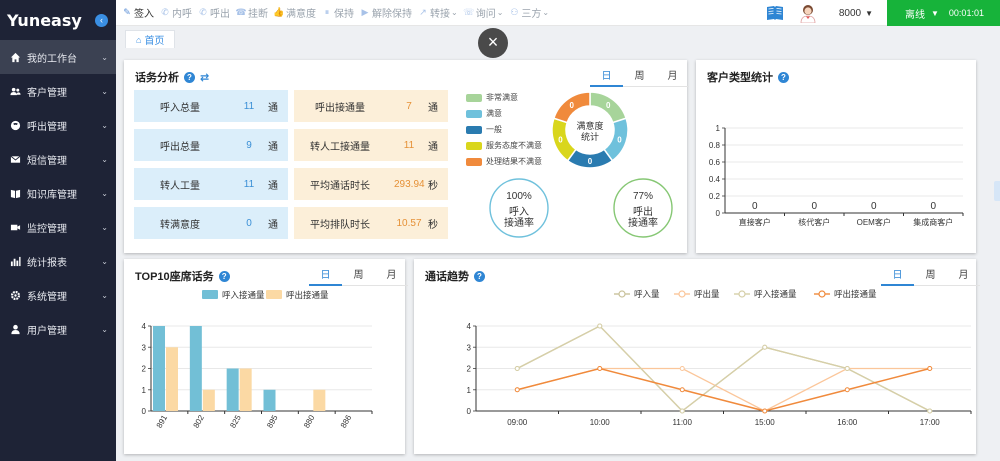 This screenshot has height=461, width=1000. What do you see at coordinates (504, 161) in the screenshot?
I see `satisfaction-legend-item: 处理结果不满意` at bounding box center [504, 161].